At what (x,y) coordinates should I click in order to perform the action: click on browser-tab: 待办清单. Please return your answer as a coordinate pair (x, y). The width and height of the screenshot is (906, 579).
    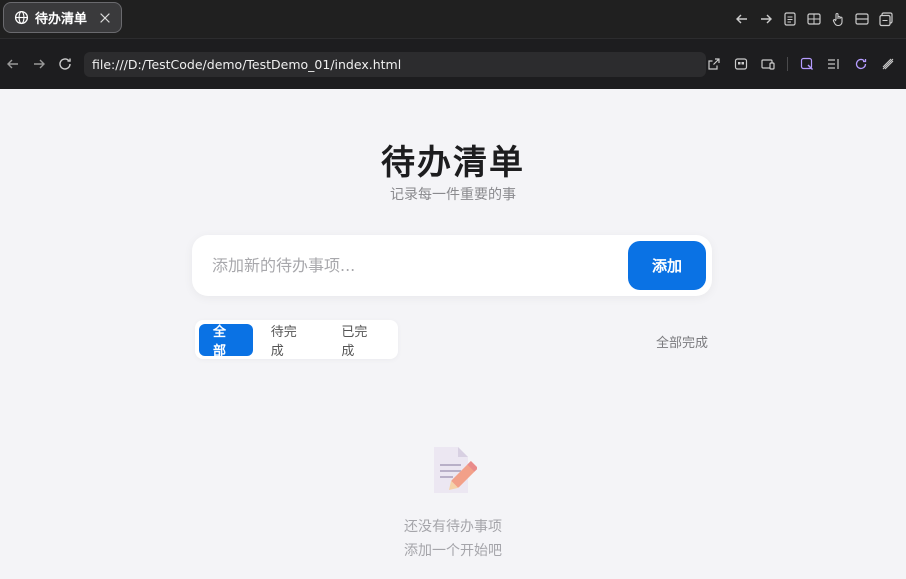
    Looking at the image, I should click on (62, 17).